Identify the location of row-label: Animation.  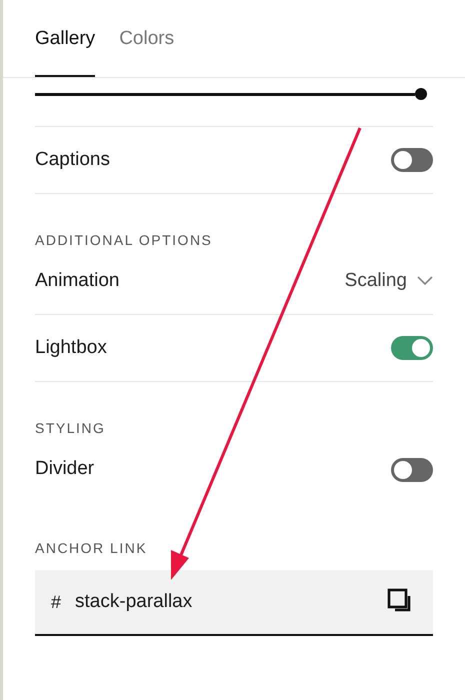
(77, 280).